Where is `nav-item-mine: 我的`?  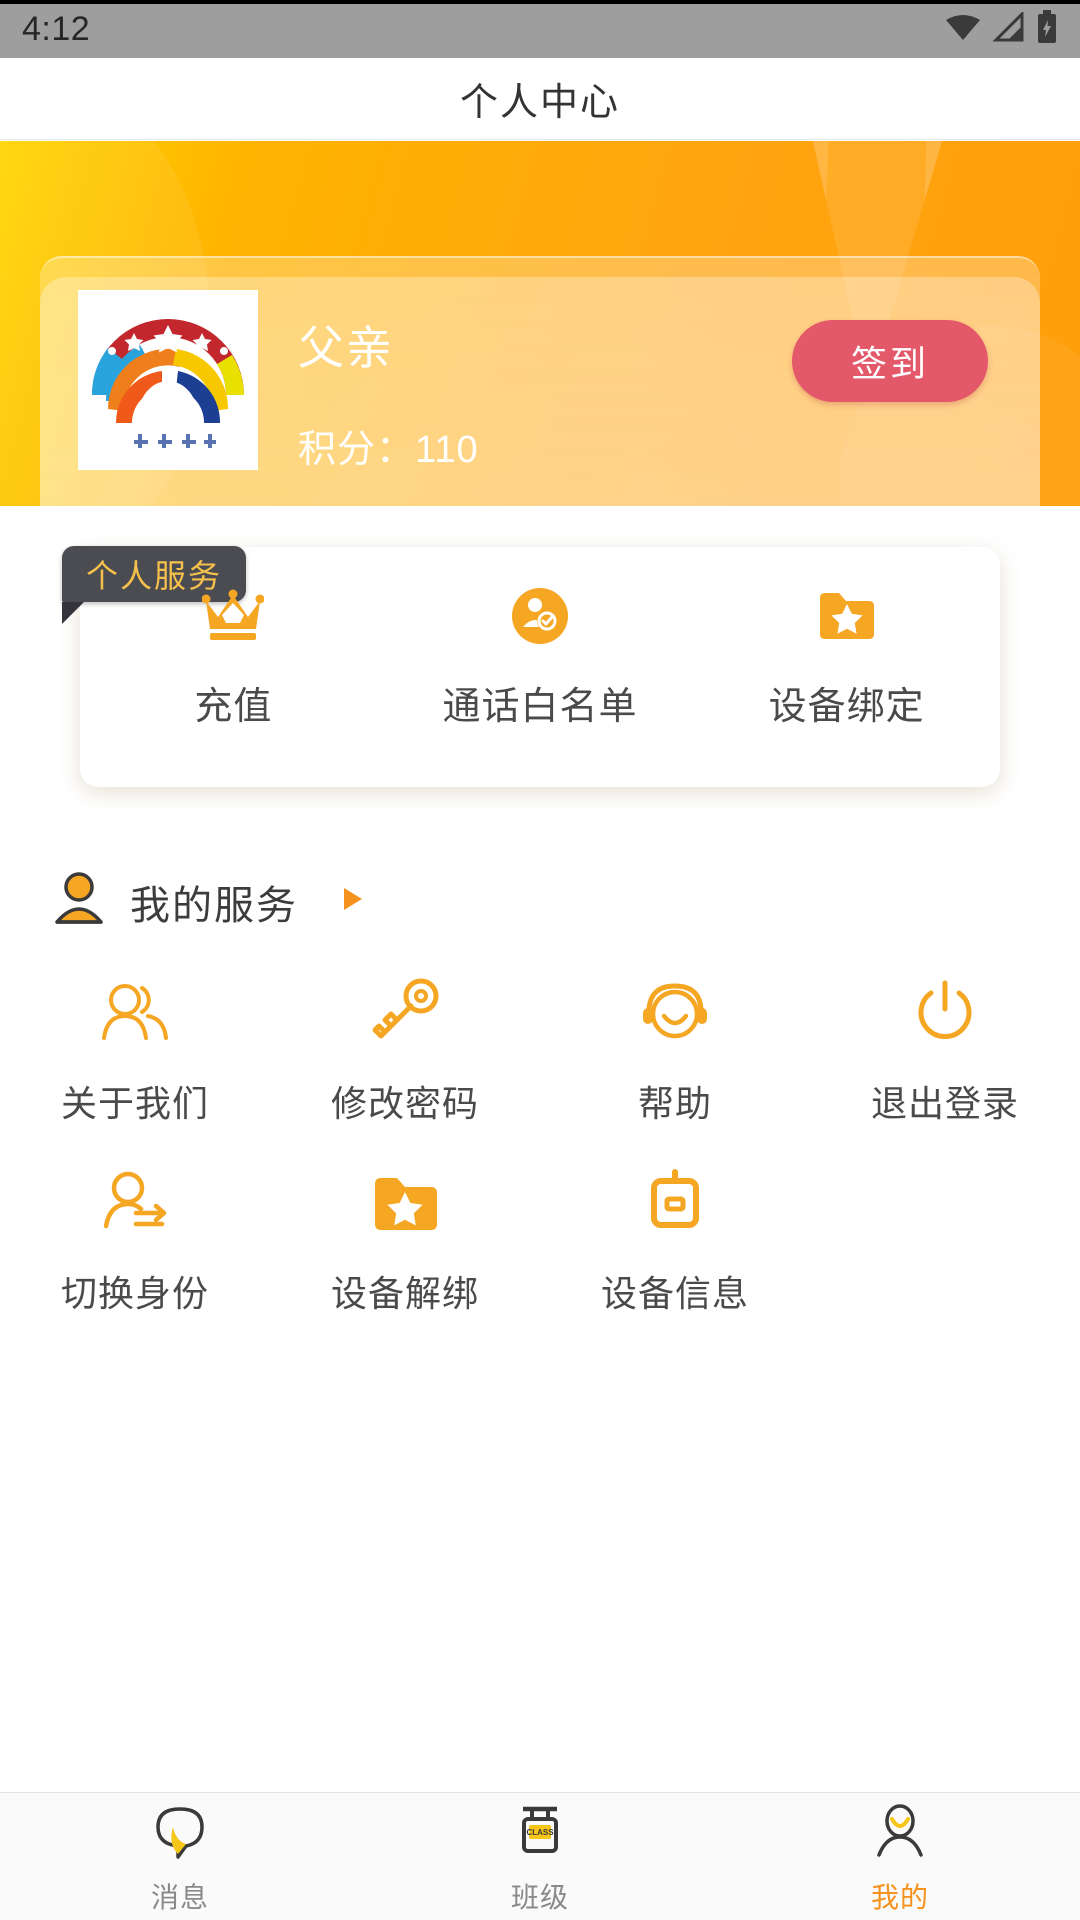 nav-item-mine: 我的 is located at coordinates (900, 1856).